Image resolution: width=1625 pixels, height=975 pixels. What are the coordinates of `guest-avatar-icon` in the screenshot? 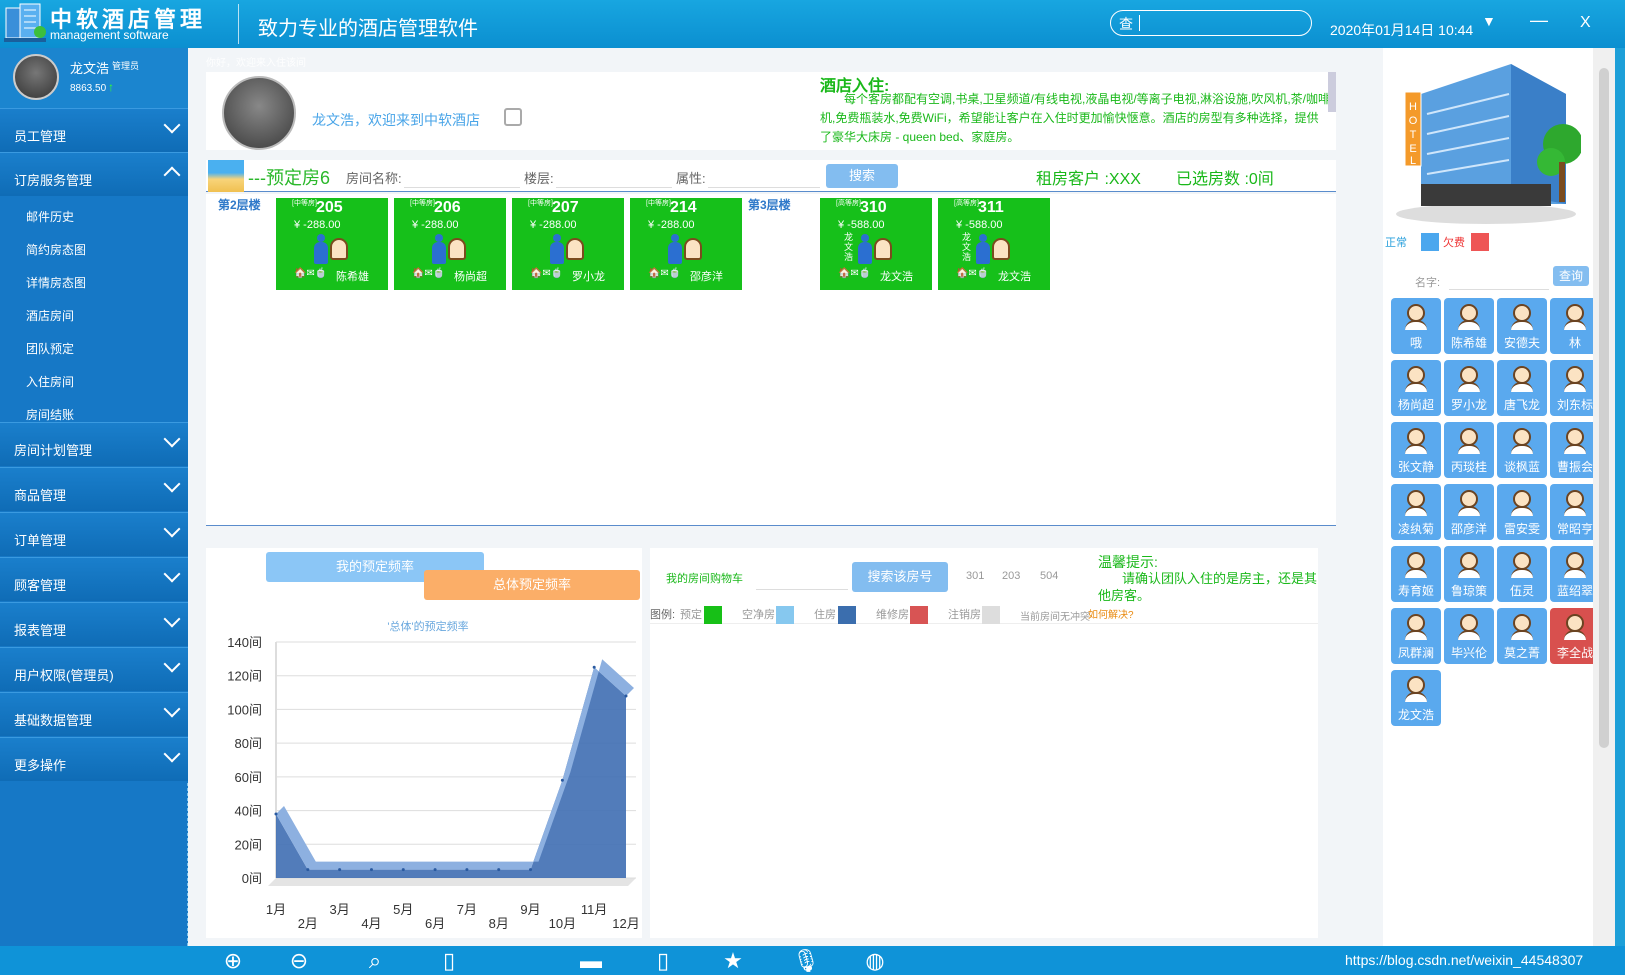 It's located at (575, 249).